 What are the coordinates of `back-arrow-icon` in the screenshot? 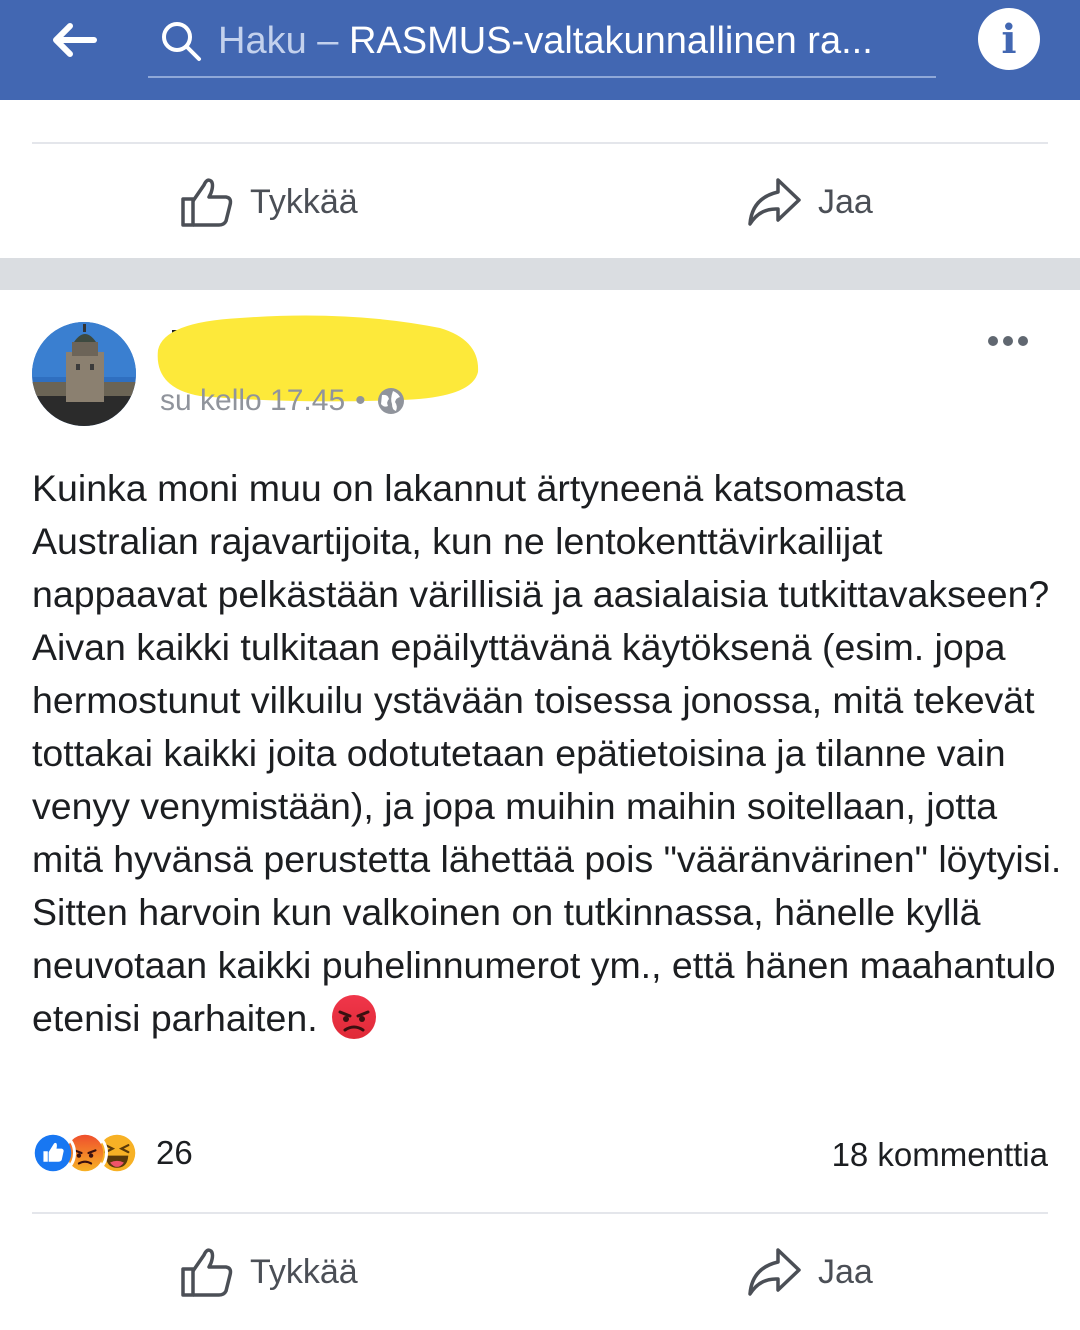 It's located at (75, 40).